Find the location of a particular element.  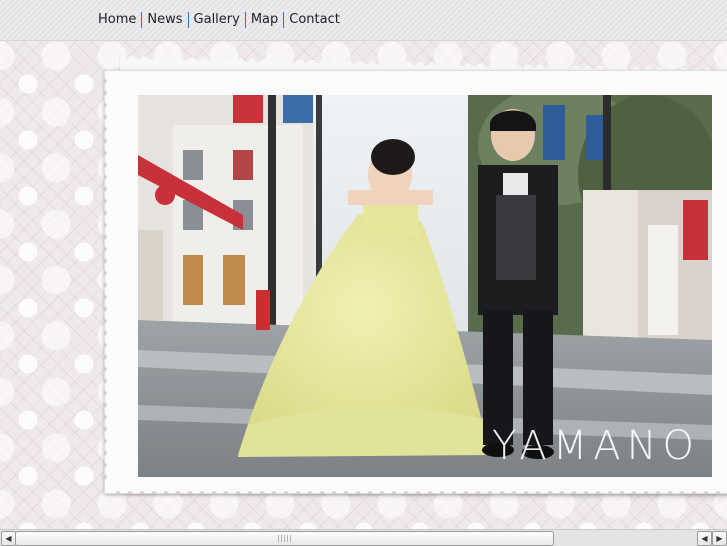

nav-gallery-link: Gallery is located at coordinates (217, 19).